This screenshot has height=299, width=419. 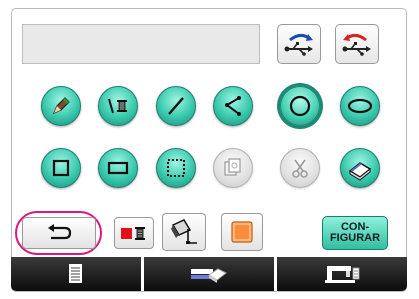 I want to click on fill-color-button, so click(x=242, y=232).